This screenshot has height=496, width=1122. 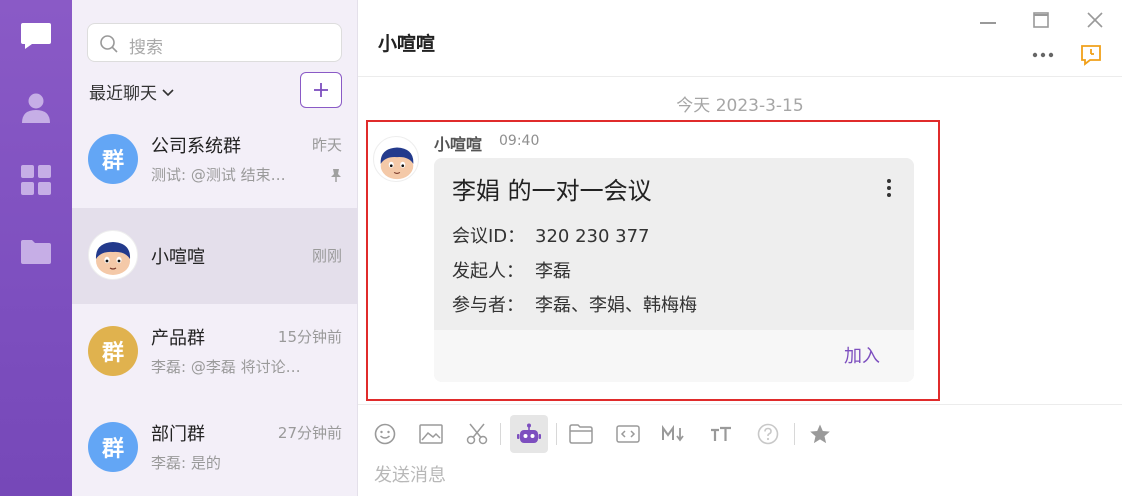 What do you see at coordinates (178, 257) in the screenshot?
I see `conversation-name: 小喧喧` at bounding box center [178, 257].